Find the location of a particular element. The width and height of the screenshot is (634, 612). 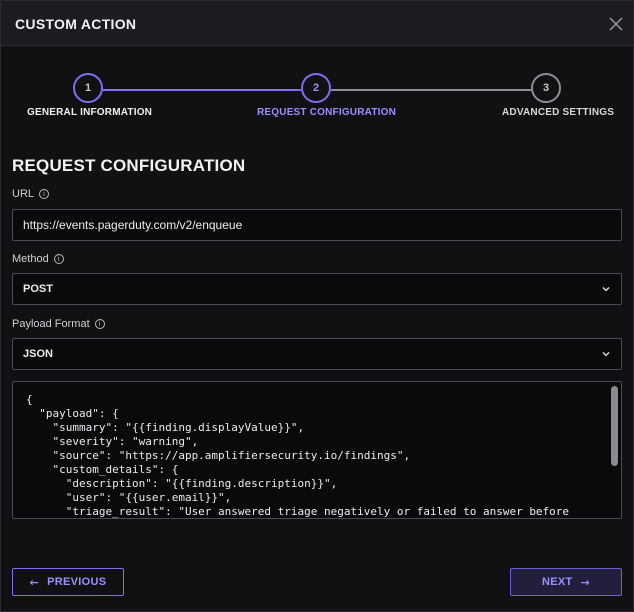

modal-title: CUSTOM ACTION is located at coordinates (76, 24).